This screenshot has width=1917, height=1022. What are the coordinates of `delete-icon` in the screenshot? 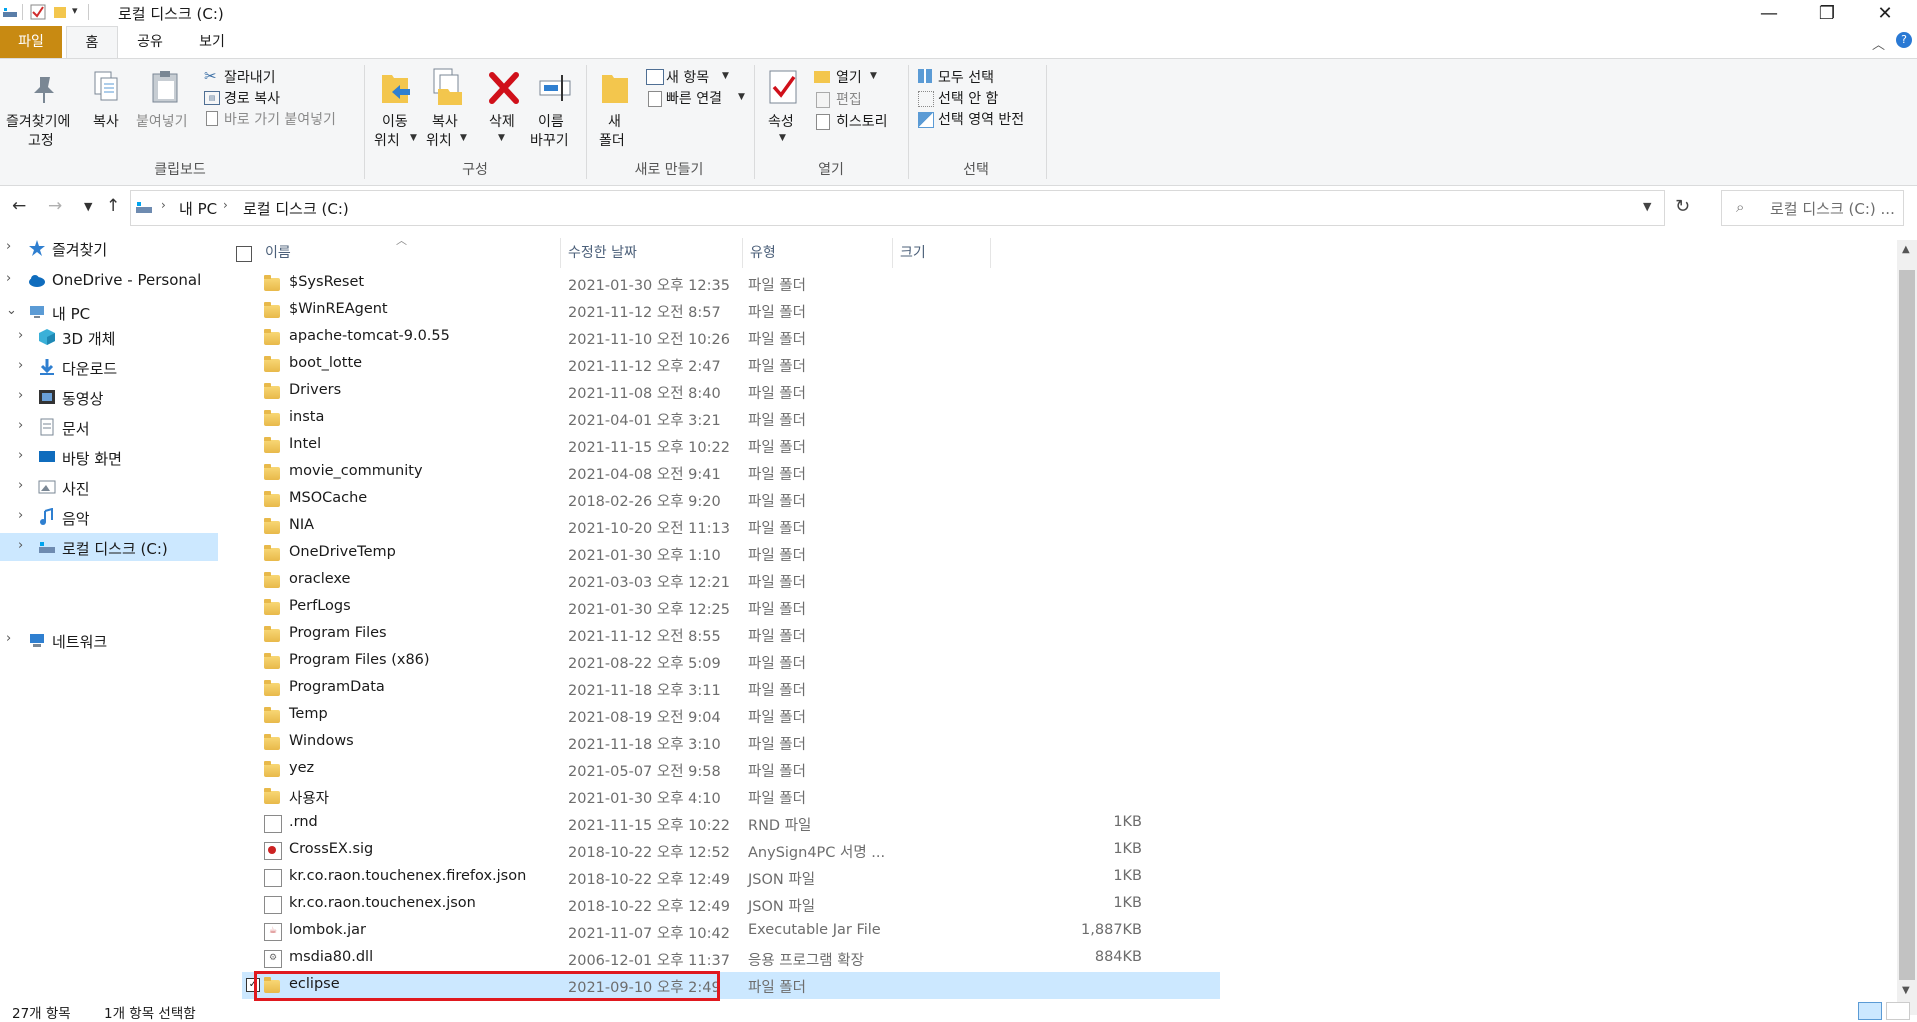 It's located at (504, 88).